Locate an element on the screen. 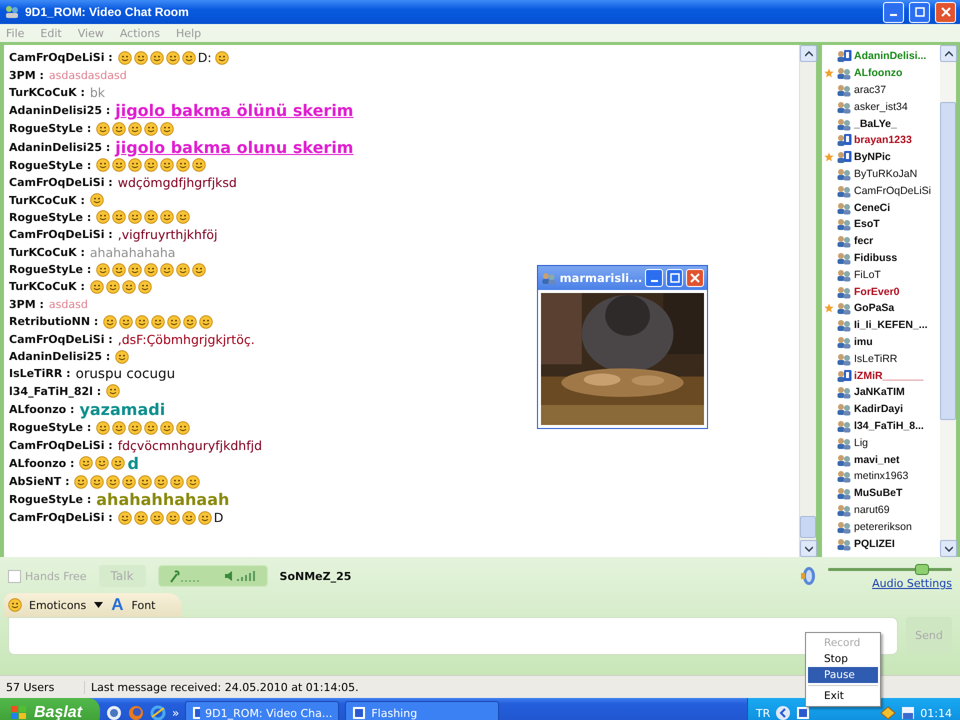 The image size is (960, 720). chevron-icon is located at coordinates (783, 712).